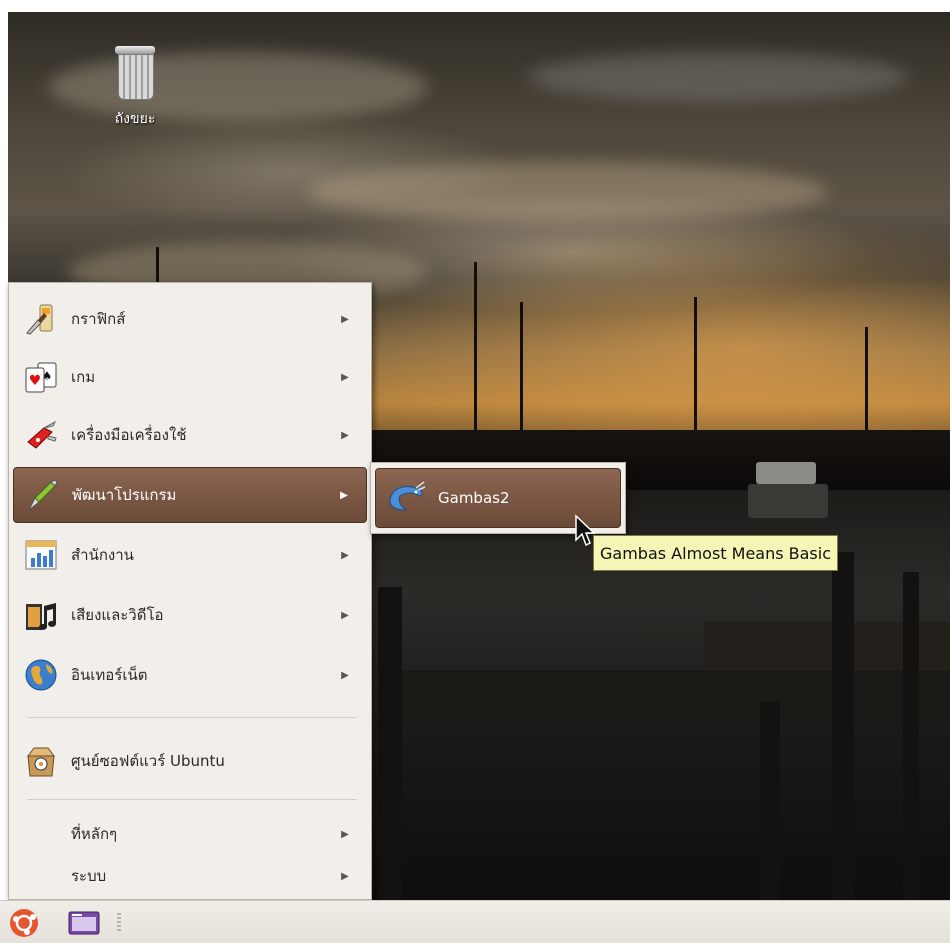 The width and height of the screenshot is (950, 943). I want to click on menu-item-label: อินเทอร์เน็ต, so click(109, 675).